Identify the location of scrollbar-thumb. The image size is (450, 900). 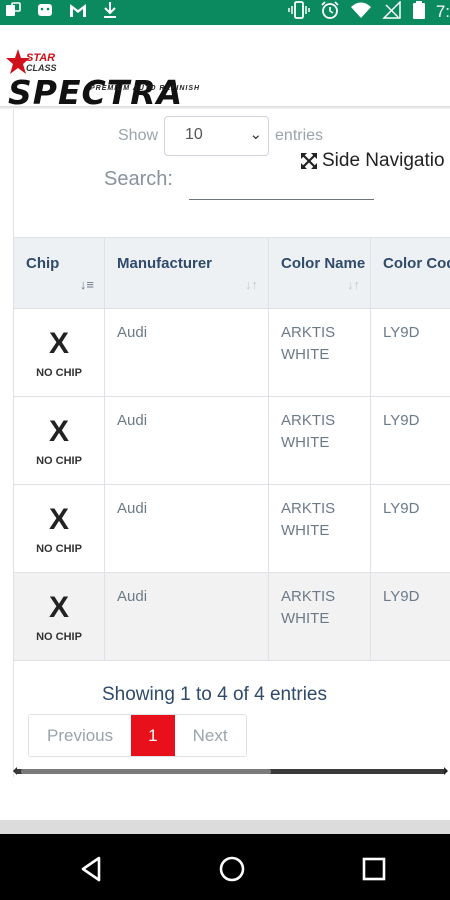
(146, 771).